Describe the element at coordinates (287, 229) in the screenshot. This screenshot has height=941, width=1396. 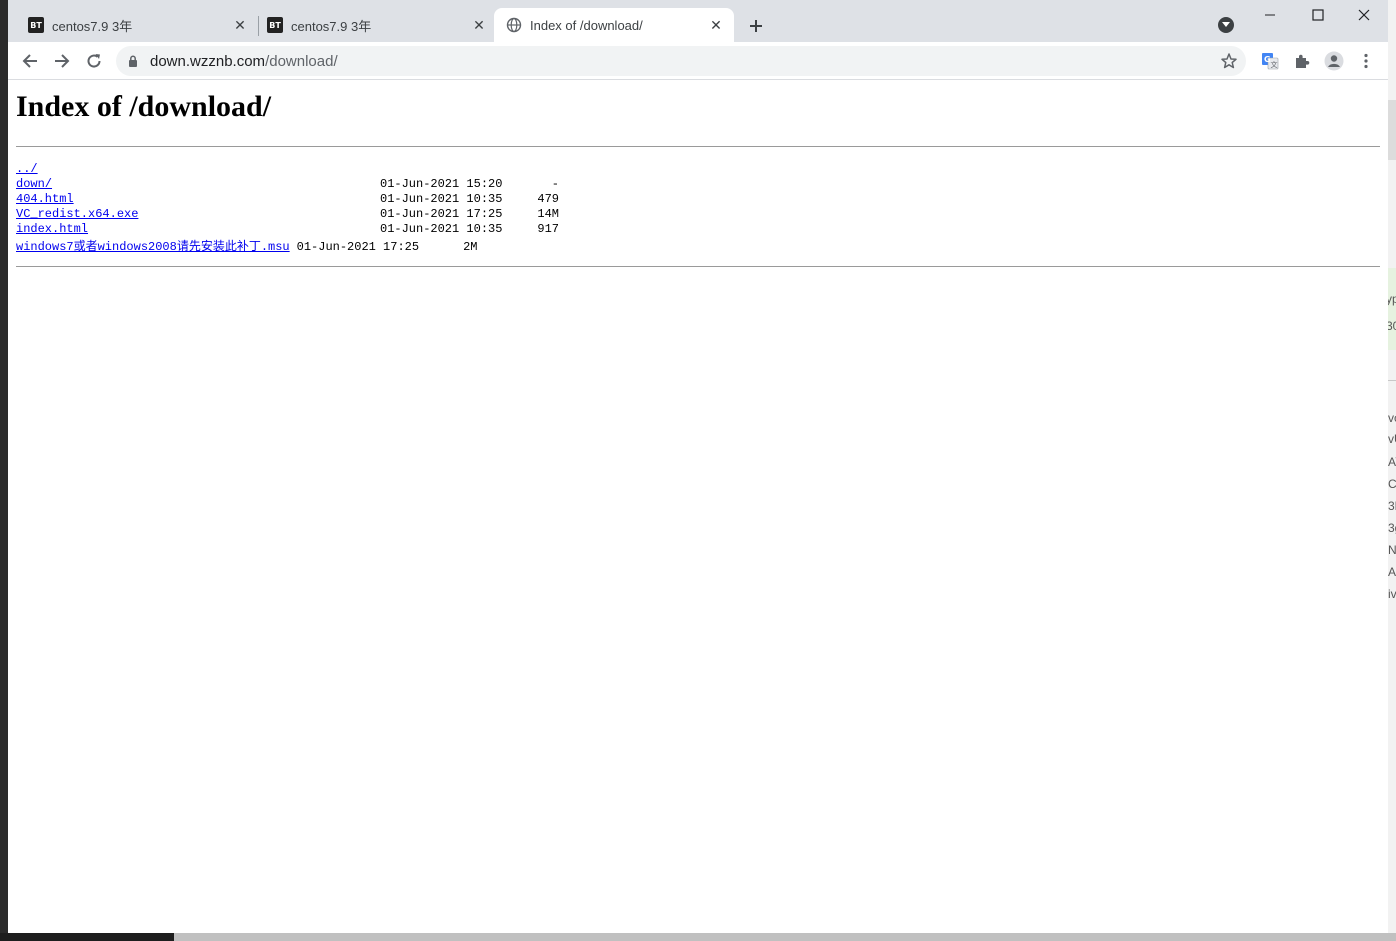
I see `list-item: index.html 01-Jun-2021 10:35 917` at that location.